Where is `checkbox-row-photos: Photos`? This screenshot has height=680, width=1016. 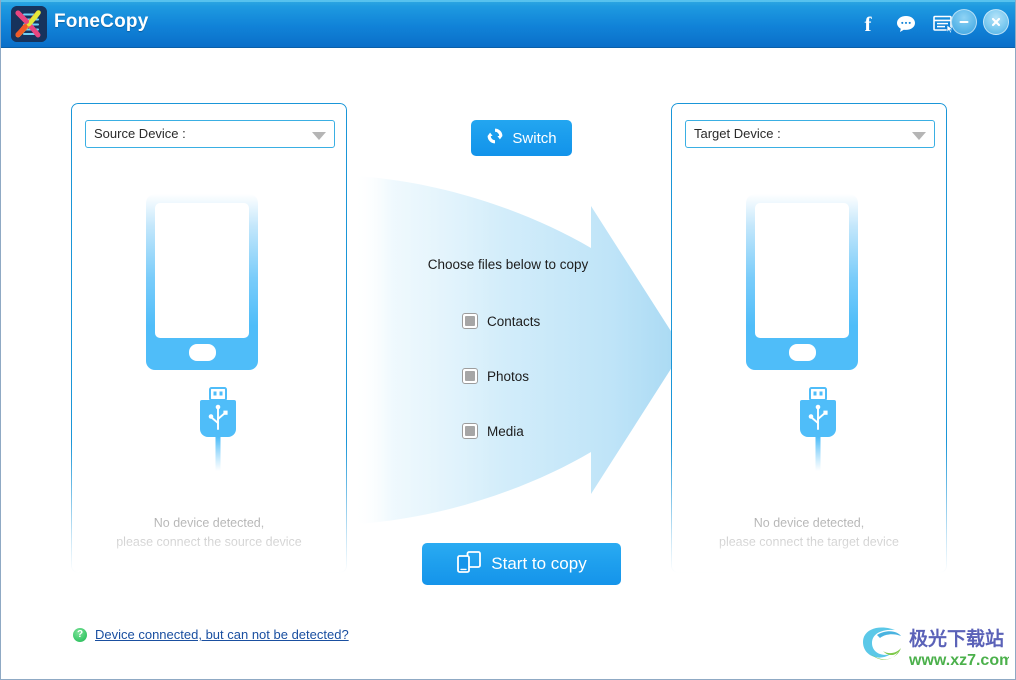 checkbox-row-photos: Photos is located at coordinates (501, 376).